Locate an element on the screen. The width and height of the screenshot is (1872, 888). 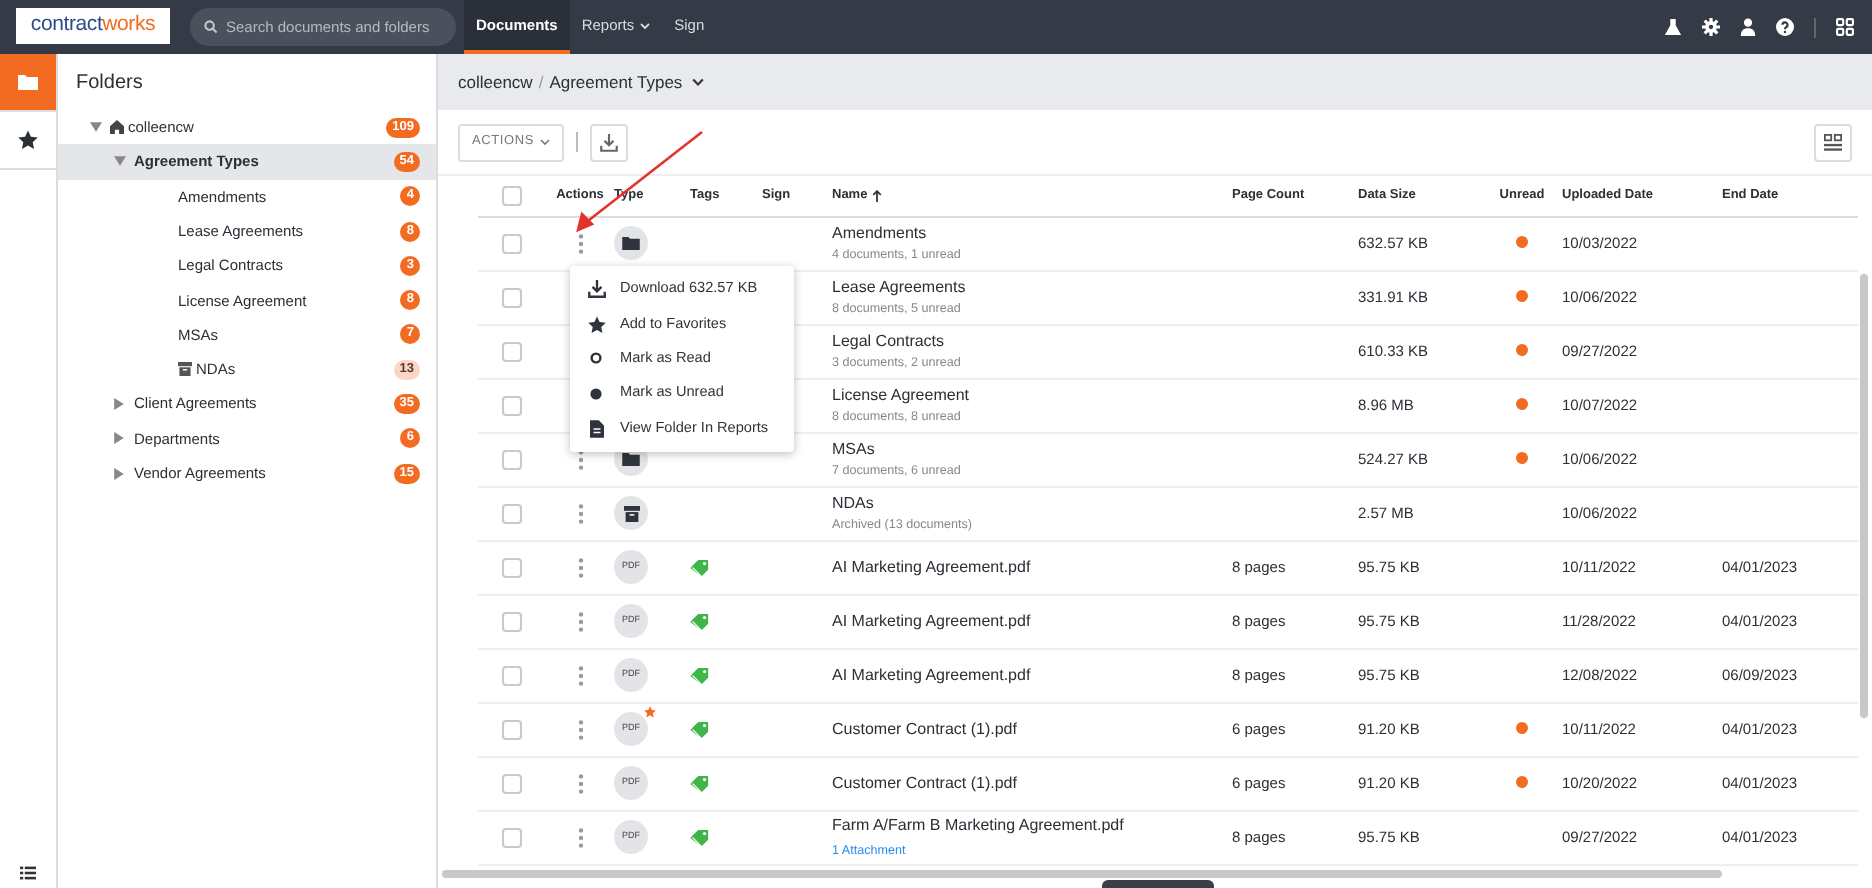
file-name: NDAs is located at coordinates (1032, 503).